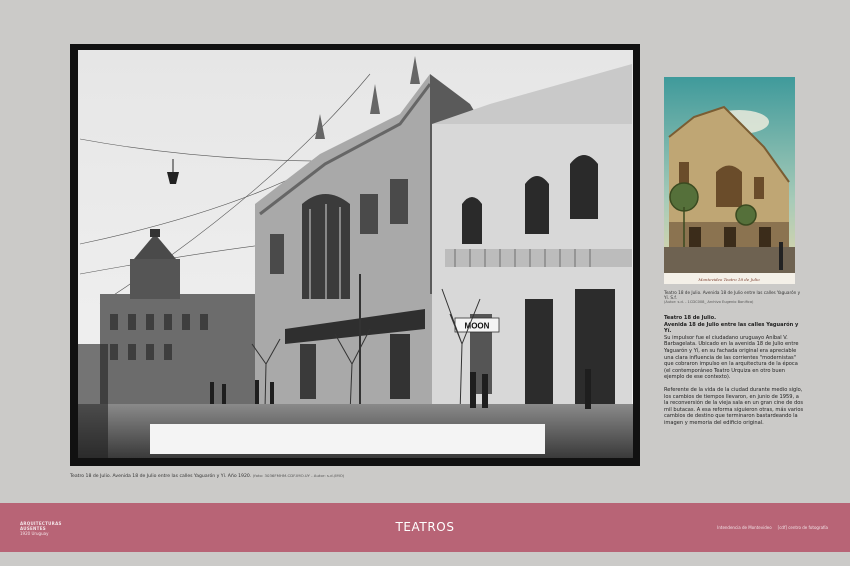 The width and height of the screenshot is (850, 566). I want to click on bottom-strip, so click(425, 559).